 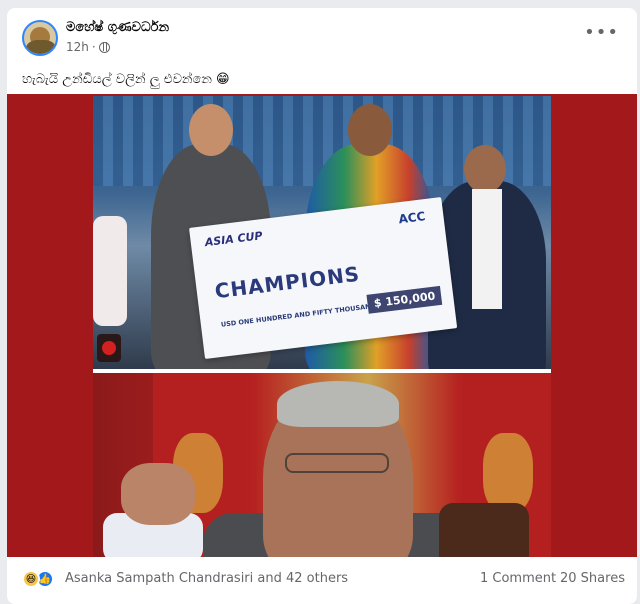 I want to click on asia-cup-logo: ASIA CUP, so click(x=234, y=239).